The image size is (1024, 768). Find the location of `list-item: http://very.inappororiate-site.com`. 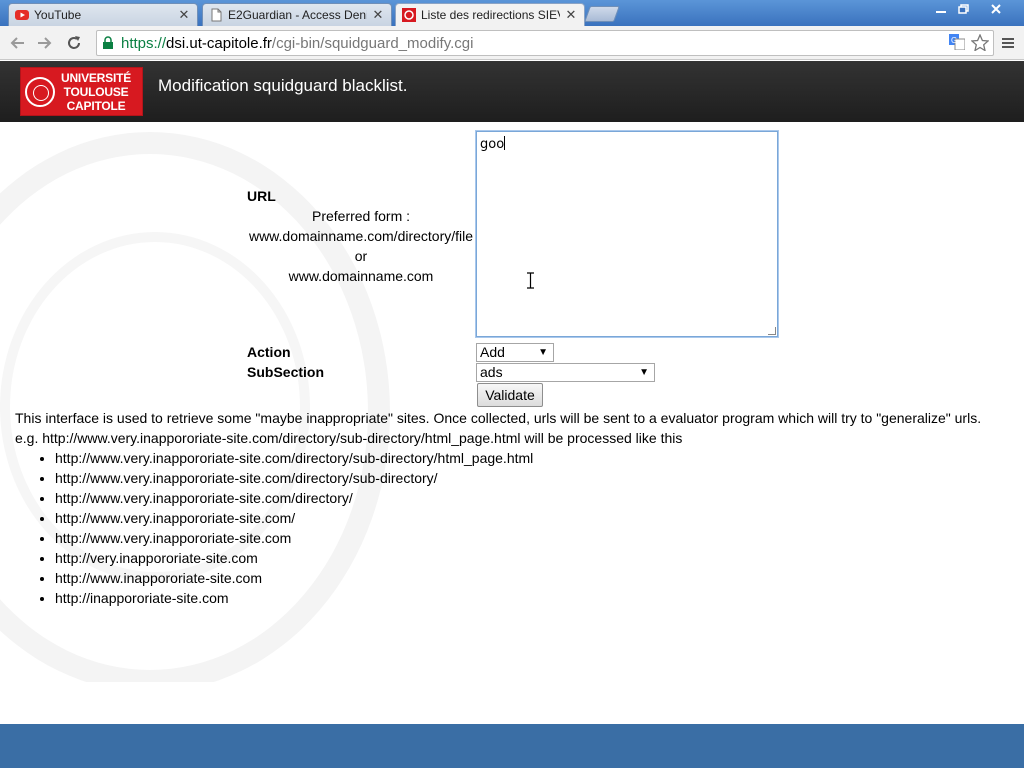

list-item: http://very.inappororiate-site.com is located at coordinates (294, 558).